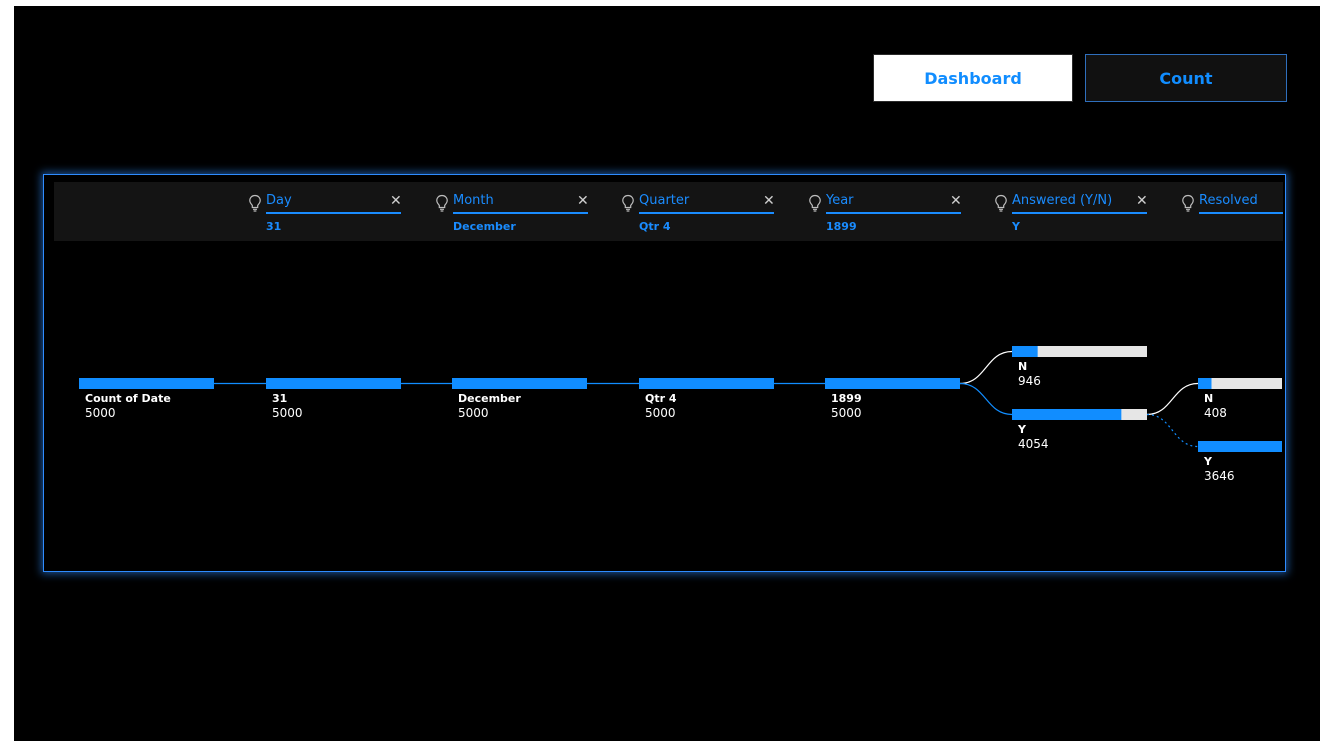 This screenshot has height=746, width=1325. Describe the element at coordinates (1079, 367) in the screenshot. I see `tree-node-answered-n: N946` at that location.